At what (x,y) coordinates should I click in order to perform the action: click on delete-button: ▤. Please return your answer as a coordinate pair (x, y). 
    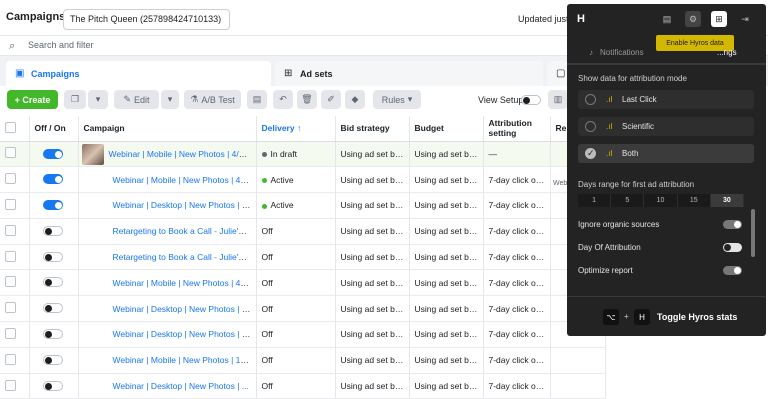
    Looking at the image, I should click on (257, 99).